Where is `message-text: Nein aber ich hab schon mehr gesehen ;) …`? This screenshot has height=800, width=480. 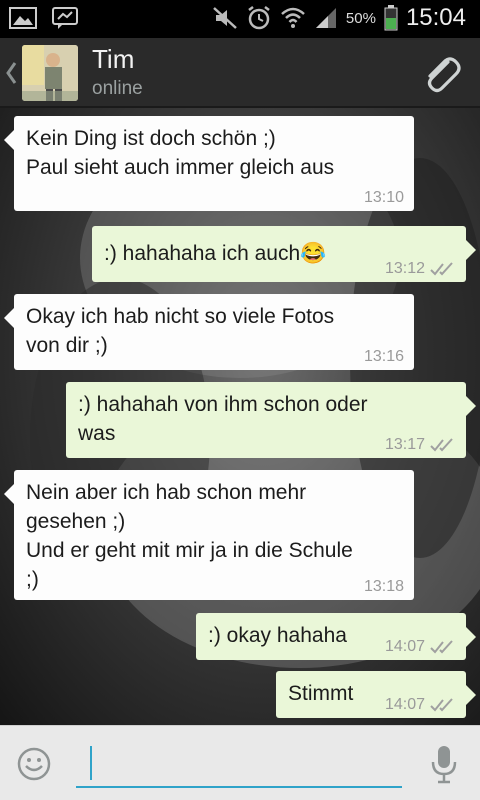 message-text: Nein aber ich hab schon mehr gesehen ;) … is located at coordinates (189, 536).